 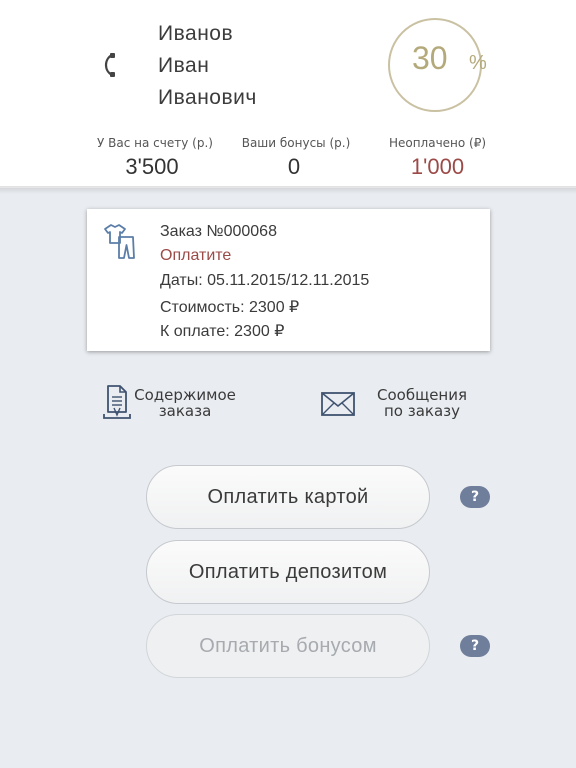 I want to click on order-contents-line1: Содержимое, so click(x=185, y=395).